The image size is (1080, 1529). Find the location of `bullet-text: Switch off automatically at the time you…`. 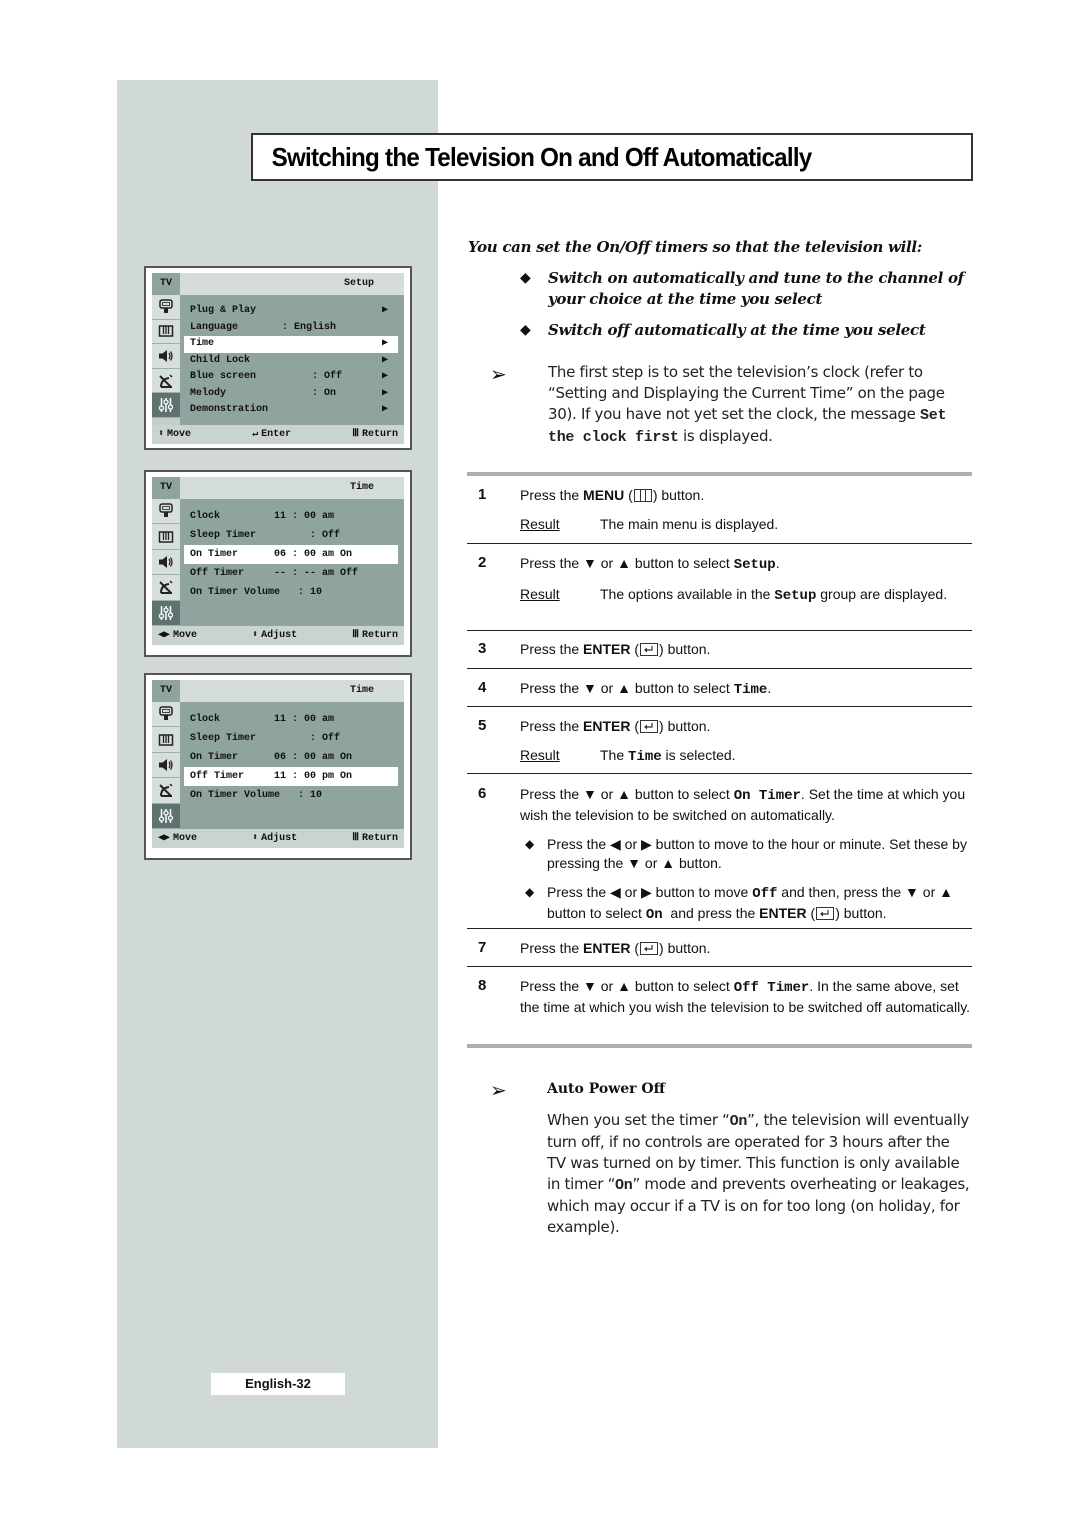

bullet-text: Switch off automatically at the time you… is located at coordinates (737, 330).